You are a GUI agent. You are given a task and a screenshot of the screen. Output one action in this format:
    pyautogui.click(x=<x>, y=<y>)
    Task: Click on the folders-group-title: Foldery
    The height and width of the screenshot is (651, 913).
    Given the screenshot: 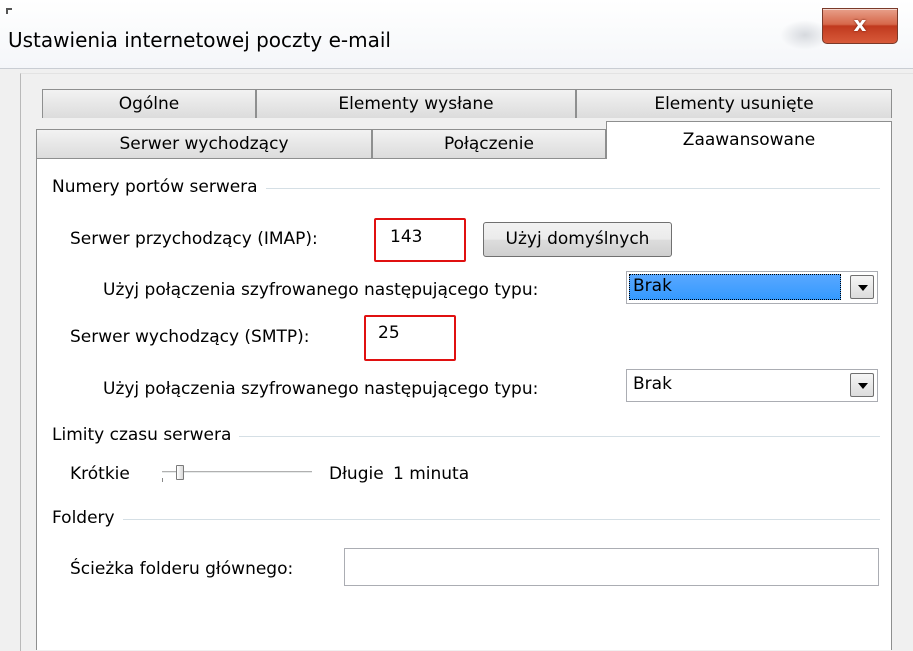 What is the action you would take?
    pyautogui.click(x=87, y=518)
    